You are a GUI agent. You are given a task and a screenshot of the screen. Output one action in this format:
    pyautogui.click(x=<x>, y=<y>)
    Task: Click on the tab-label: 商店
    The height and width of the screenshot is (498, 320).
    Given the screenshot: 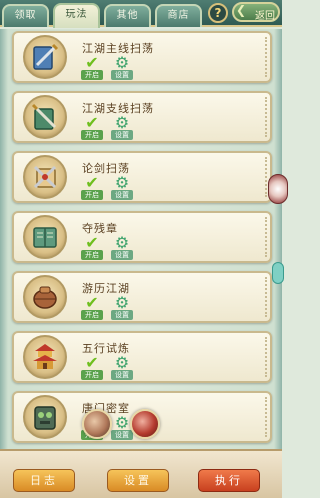 What is the action you would take?
    pyautogui.click(x=178, y=15)
    